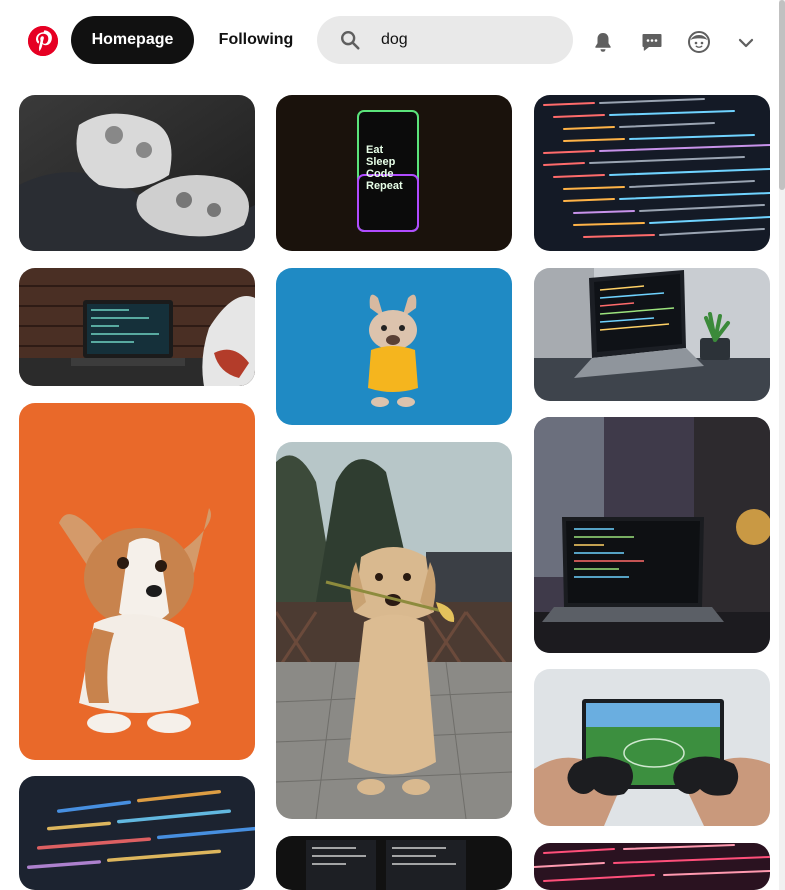 This screenshot has height=890, width=785. What do you see at coordinates (652, 42) in the screenshot?
I see `chat-icon` at bounding box center [652, 42].